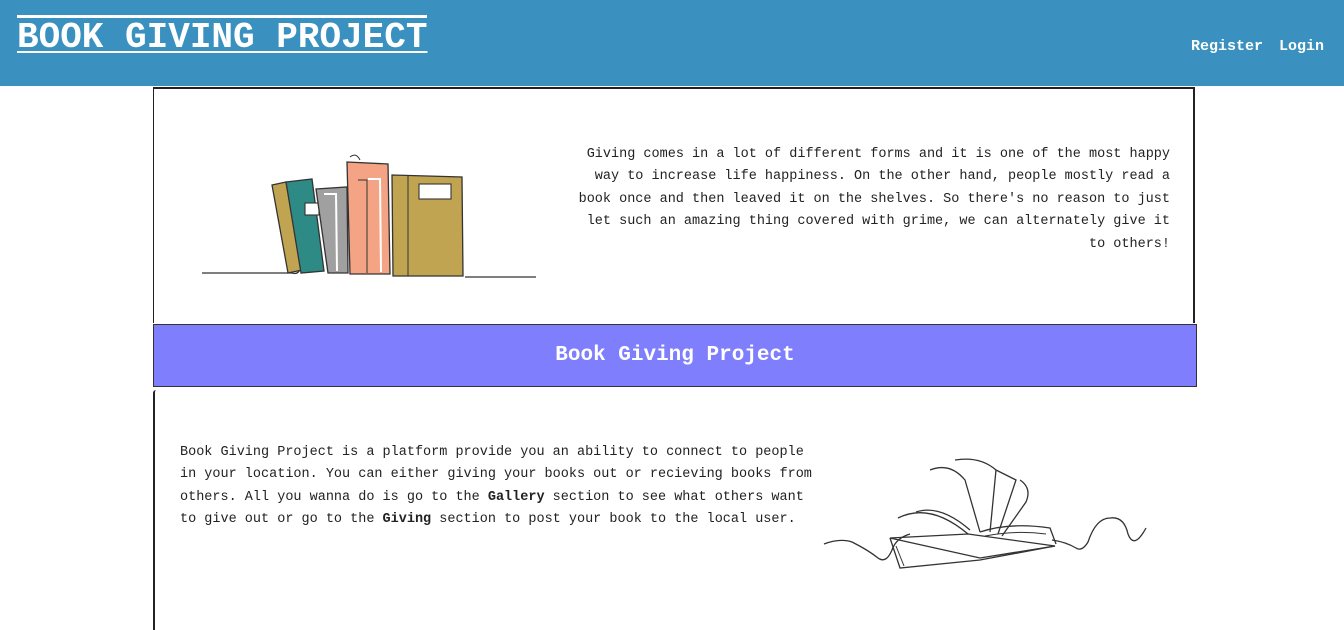 The height and width of the screenshot is (630, 1344). I want to click on site-title: BOOK GIVING PROJECT, so click(222, 36).